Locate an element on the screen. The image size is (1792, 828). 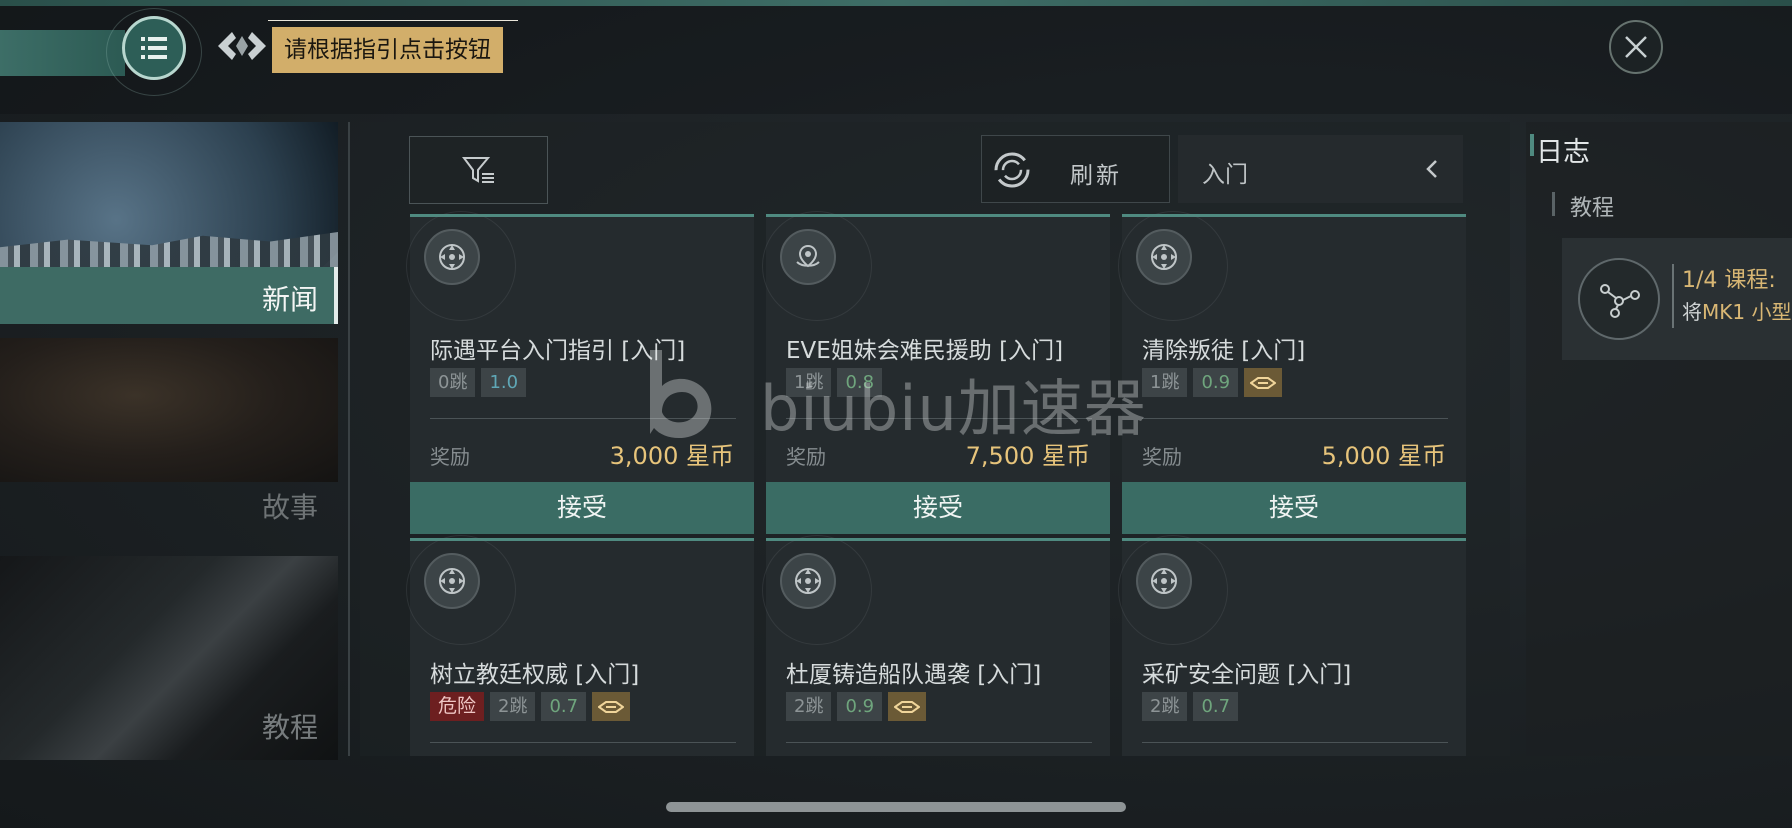
security-status-badge: 0.8 is located at coordinates (860, 382).